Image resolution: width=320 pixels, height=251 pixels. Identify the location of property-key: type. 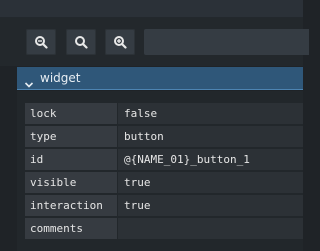
(71, 136).